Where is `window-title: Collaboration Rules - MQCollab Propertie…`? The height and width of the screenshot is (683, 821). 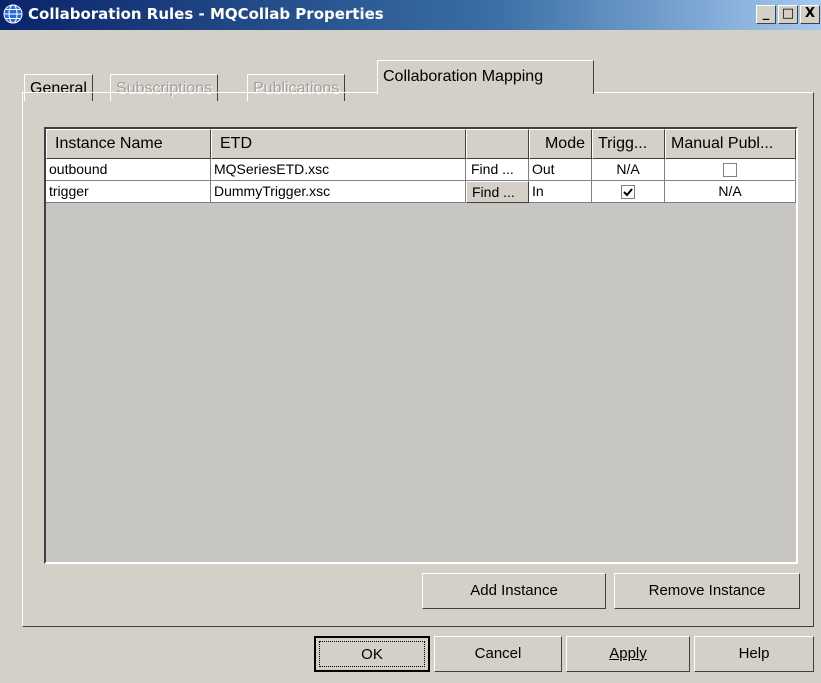 window-title: Collaboration Rules - MQCollab Propertie… is located at coordinates (206, 14).